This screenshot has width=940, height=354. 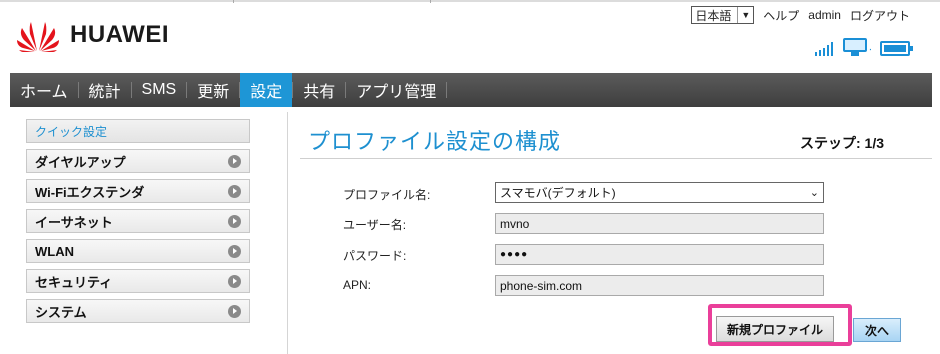 I want to click on sidebar-item-label: イーサネット, so click(x=74, y=222).